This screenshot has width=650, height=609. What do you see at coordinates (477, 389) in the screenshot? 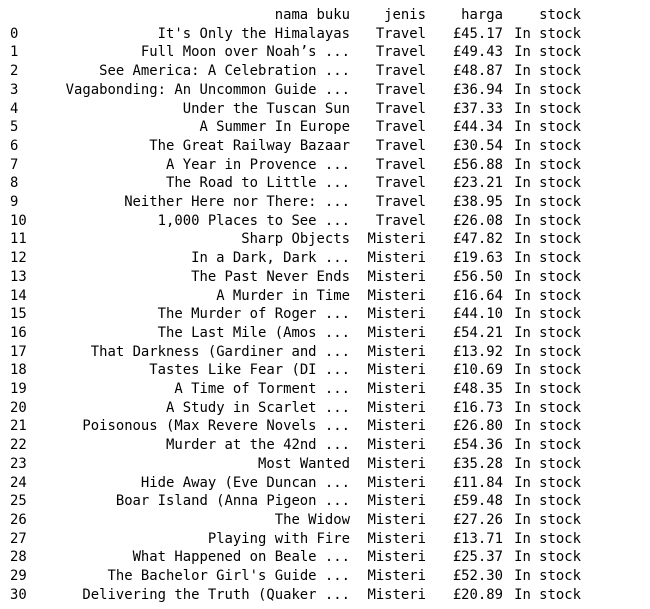
I see `cell-harga: £48.35` at bounding box center [477, 389].